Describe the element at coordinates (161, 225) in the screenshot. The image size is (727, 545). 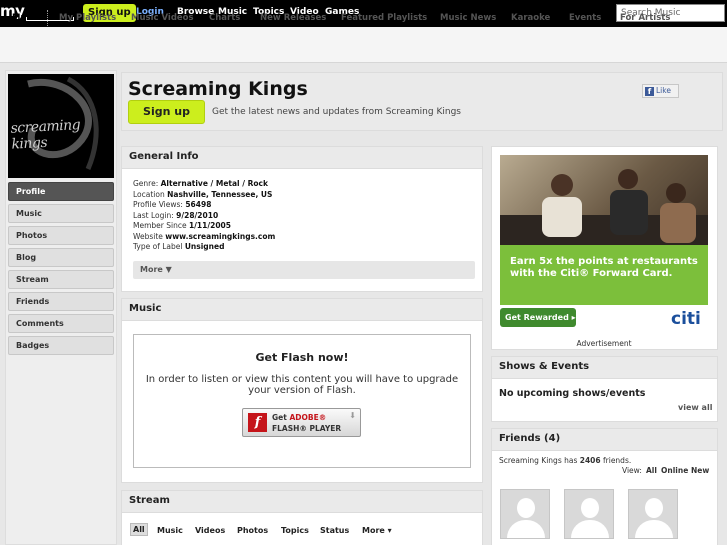
I see `info-label: Member Since` at that location.